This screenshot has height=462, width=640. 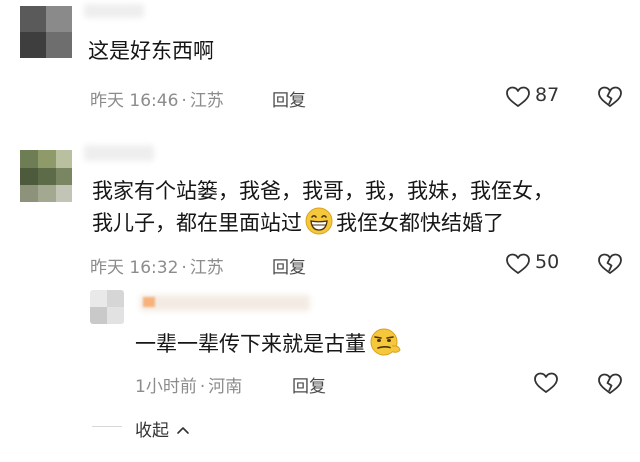 I want to click on like-button: 87, so click(x=535, y=97).